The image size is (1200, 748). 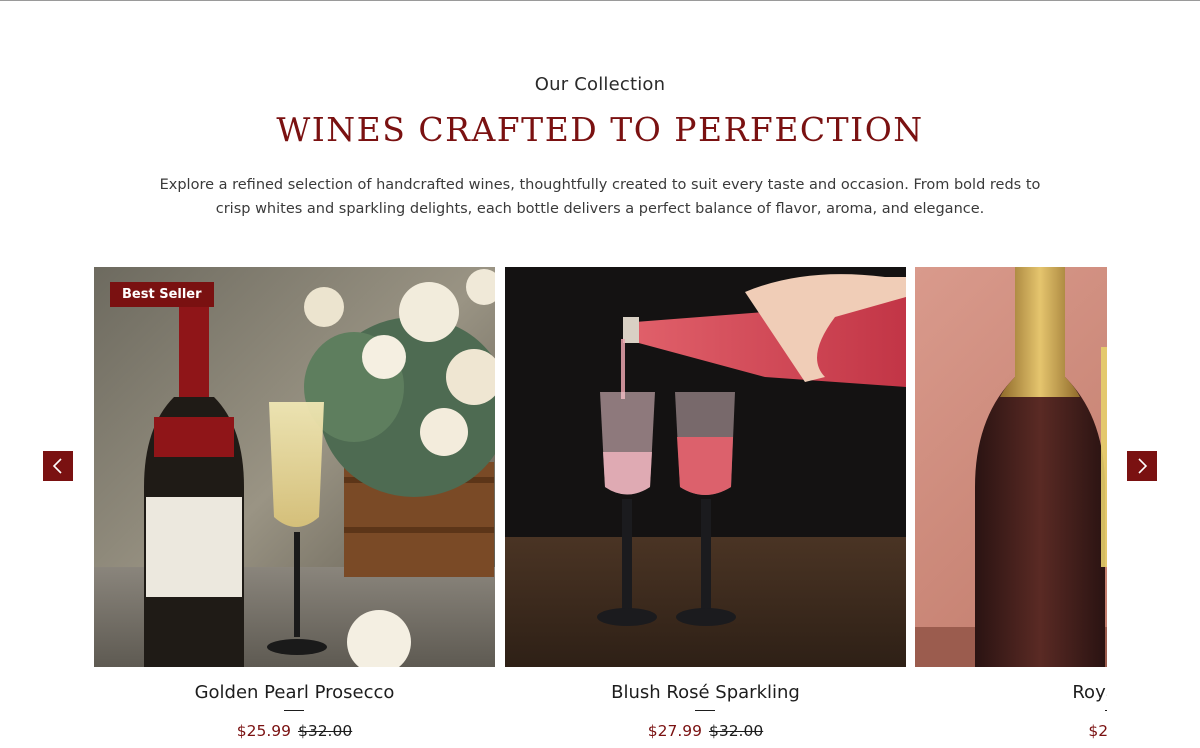 What do you see at coordinates (1011, 731) in the screenshot?
I see `product-price: $29.99` at bounding box center [1011, 731].